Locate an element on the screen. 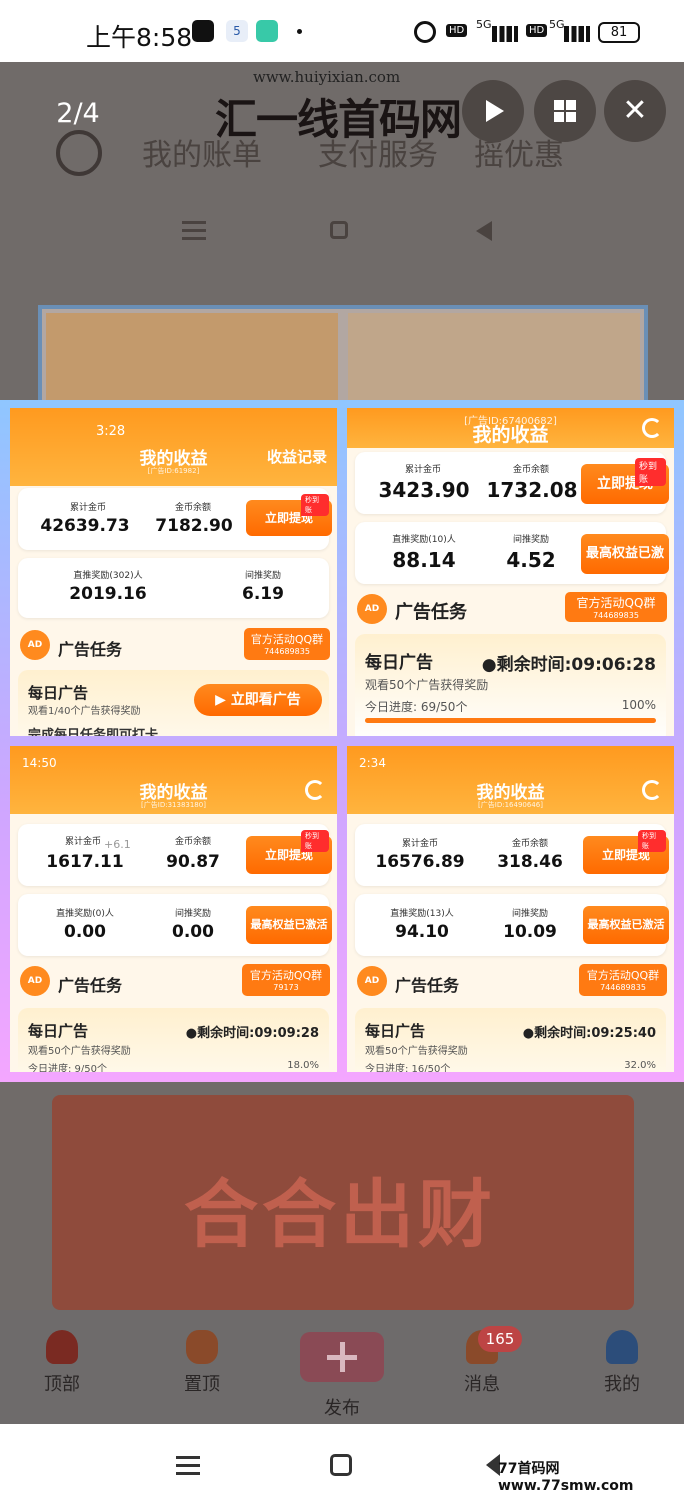 This screenshot has height=1494, width=684. footer-watermark: 77首码网 www.77smw.com is located at coordinates (566, 1477).